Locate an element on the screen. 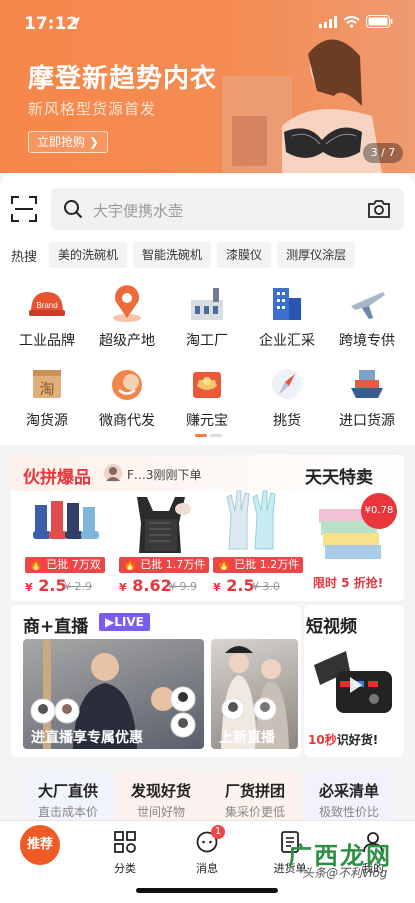  tile-subtitle: 集采价更低 is located at coordinates (254, 812).